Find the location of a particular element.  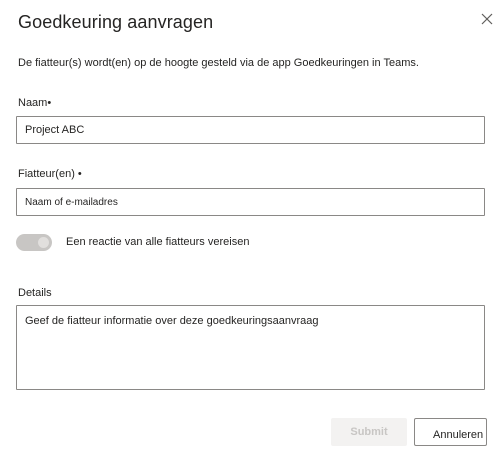

submit-button: Submit is located at coordinates (369, 432).